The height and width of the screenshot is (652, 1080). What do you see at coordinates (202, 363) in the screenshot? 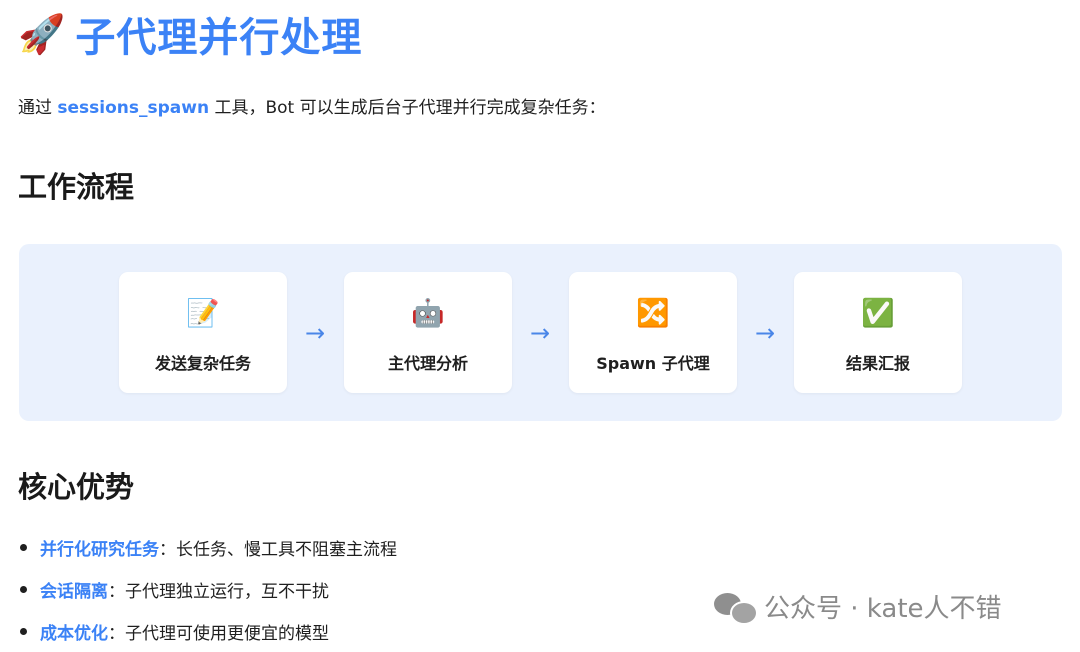
I see `workflow-step-label: 发送复杂任务` at bounding box center [202, 363].